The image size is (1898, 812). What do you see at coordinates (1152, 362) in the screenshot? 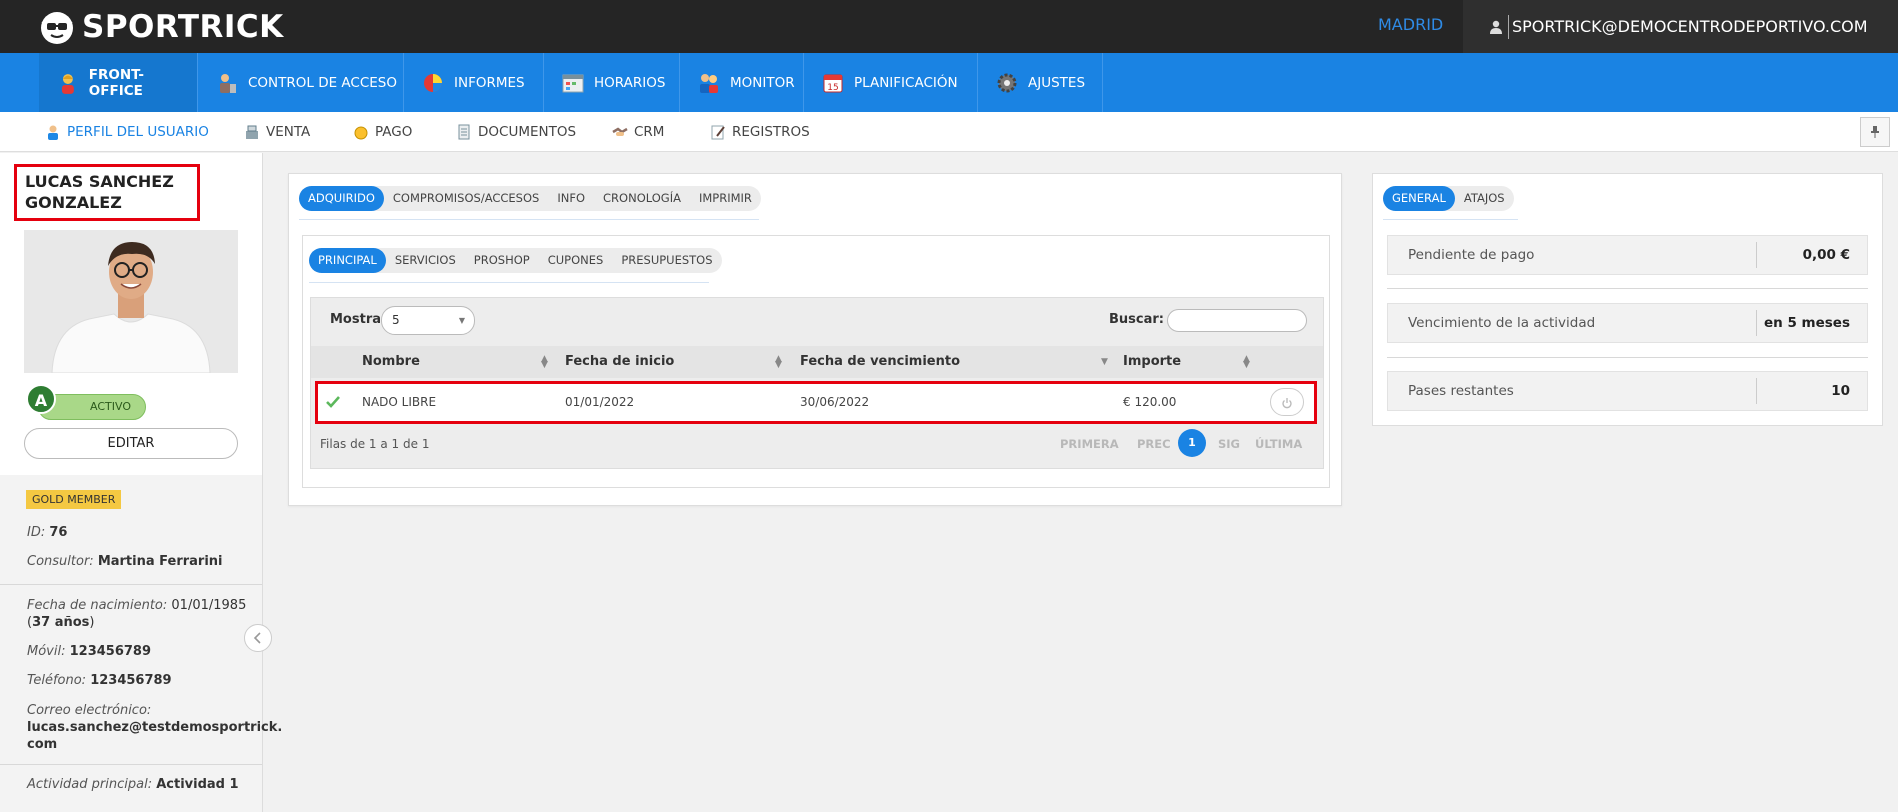
I see `column-importe: Importe` at bounding box center [1152, 362].